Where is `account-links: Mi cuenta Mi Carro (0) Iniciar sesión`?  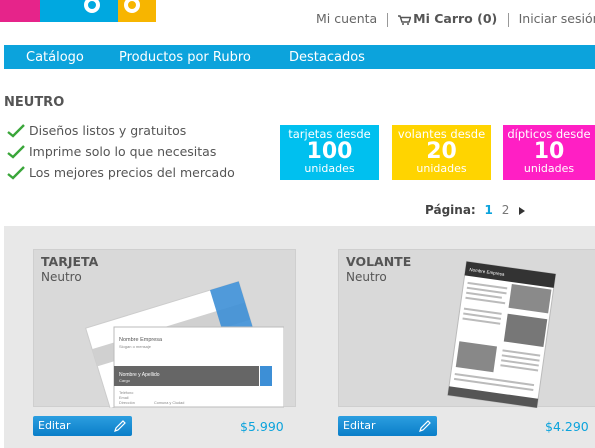
account-links: Mi cuenta Mi Carro (0) Iniciar sesión is located at coordinates (455, 19).